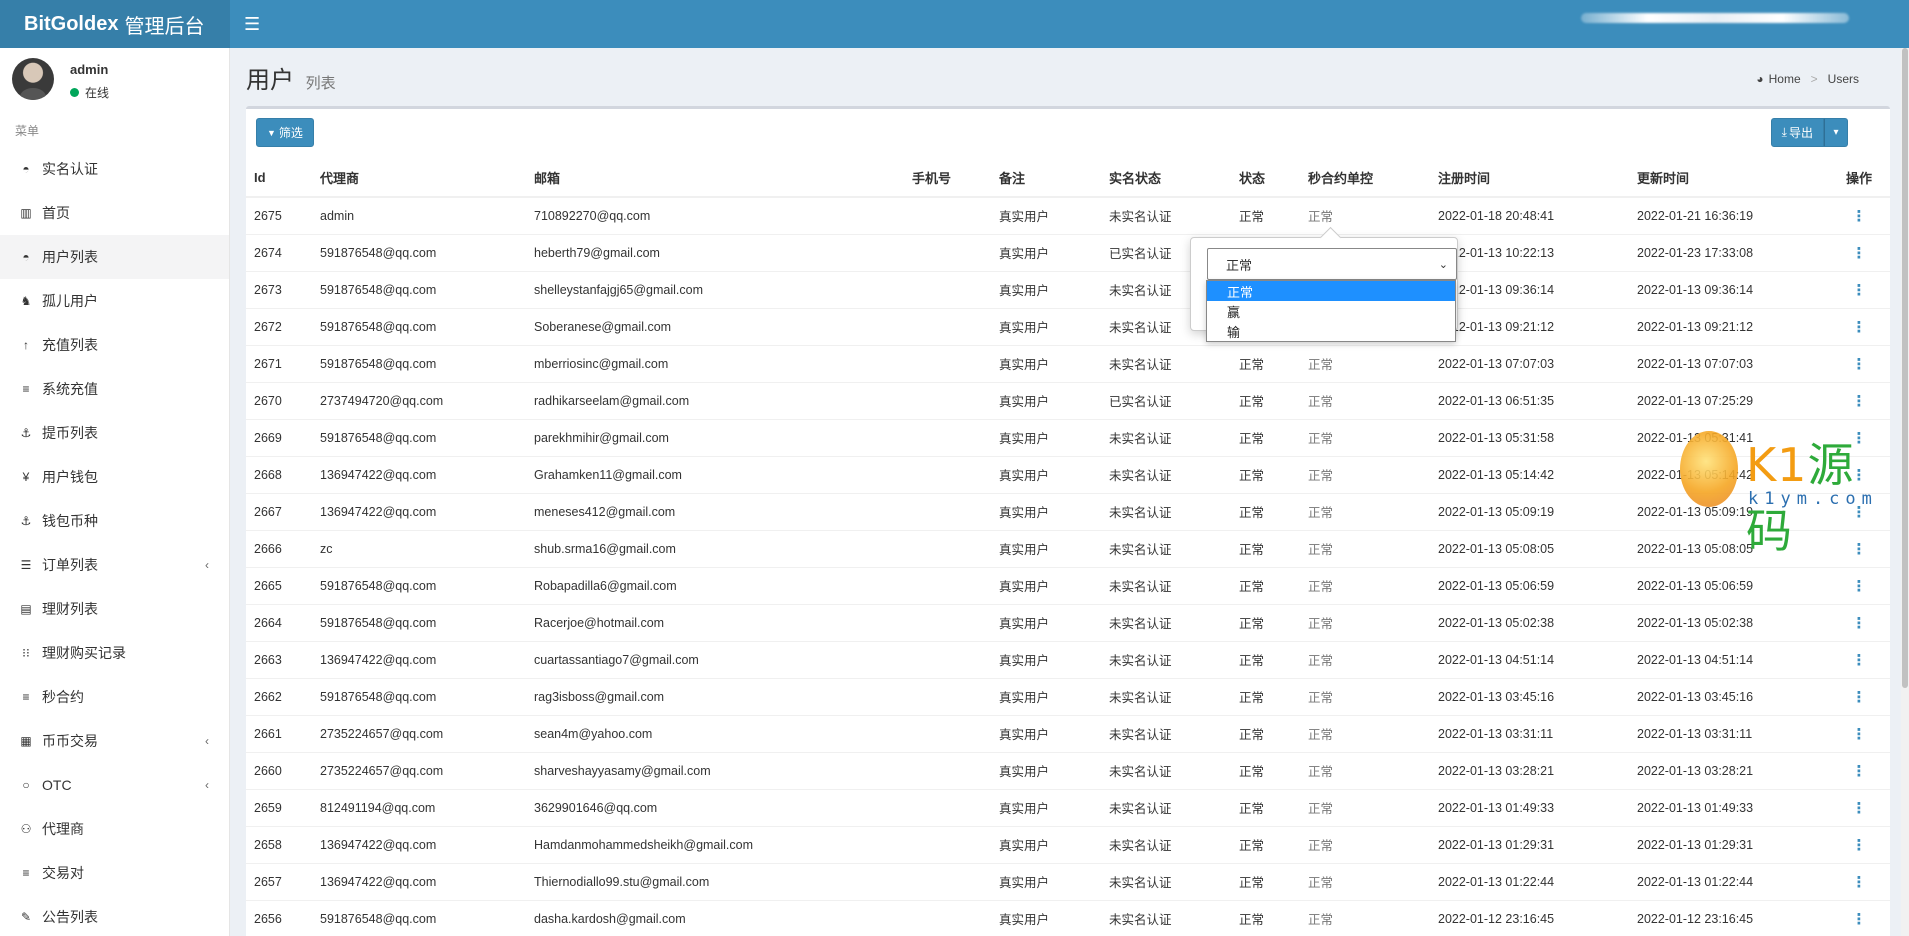 The width and height of the screenshot is (1909, 936). What do you see at coordinates (1331, 291) in the screenshot?
I see `select-option: 正常` at bounding box center [1331, 291].